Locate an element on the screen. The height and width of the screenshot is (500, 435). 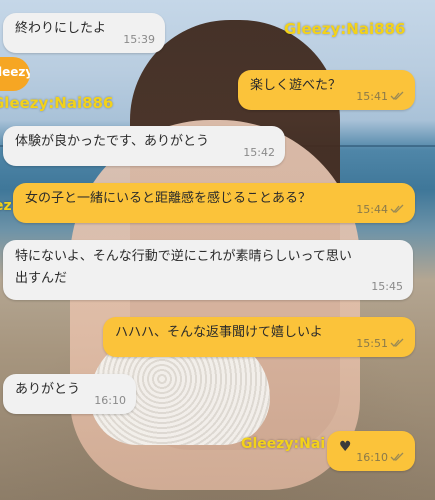
message-bubble-incoming: 終わりにしたよ 15:39 is located at coordinates (84, 33).